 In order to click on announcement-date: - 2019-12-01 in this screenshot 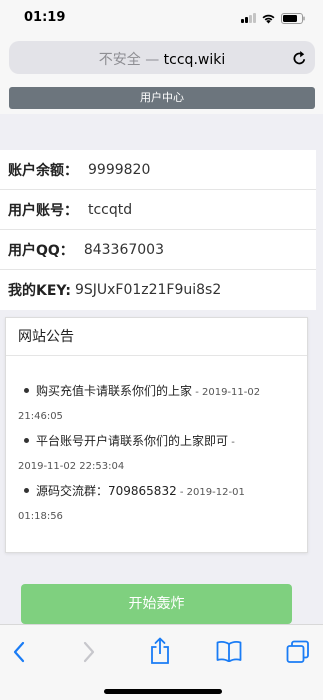, I will do `click(210, 492)`.